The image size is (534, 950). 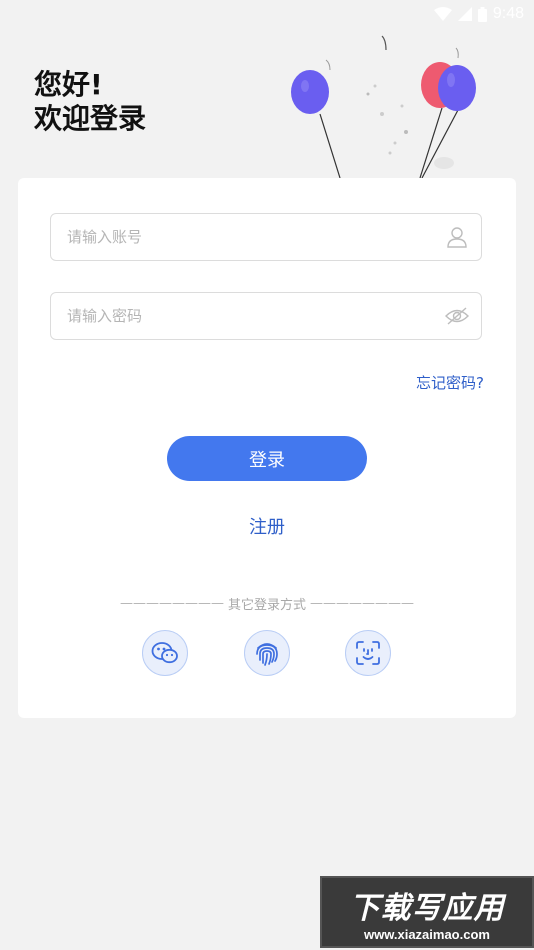 I want to click on watermark-url: www.xiazaimao.com, so click(x=427, y=934).